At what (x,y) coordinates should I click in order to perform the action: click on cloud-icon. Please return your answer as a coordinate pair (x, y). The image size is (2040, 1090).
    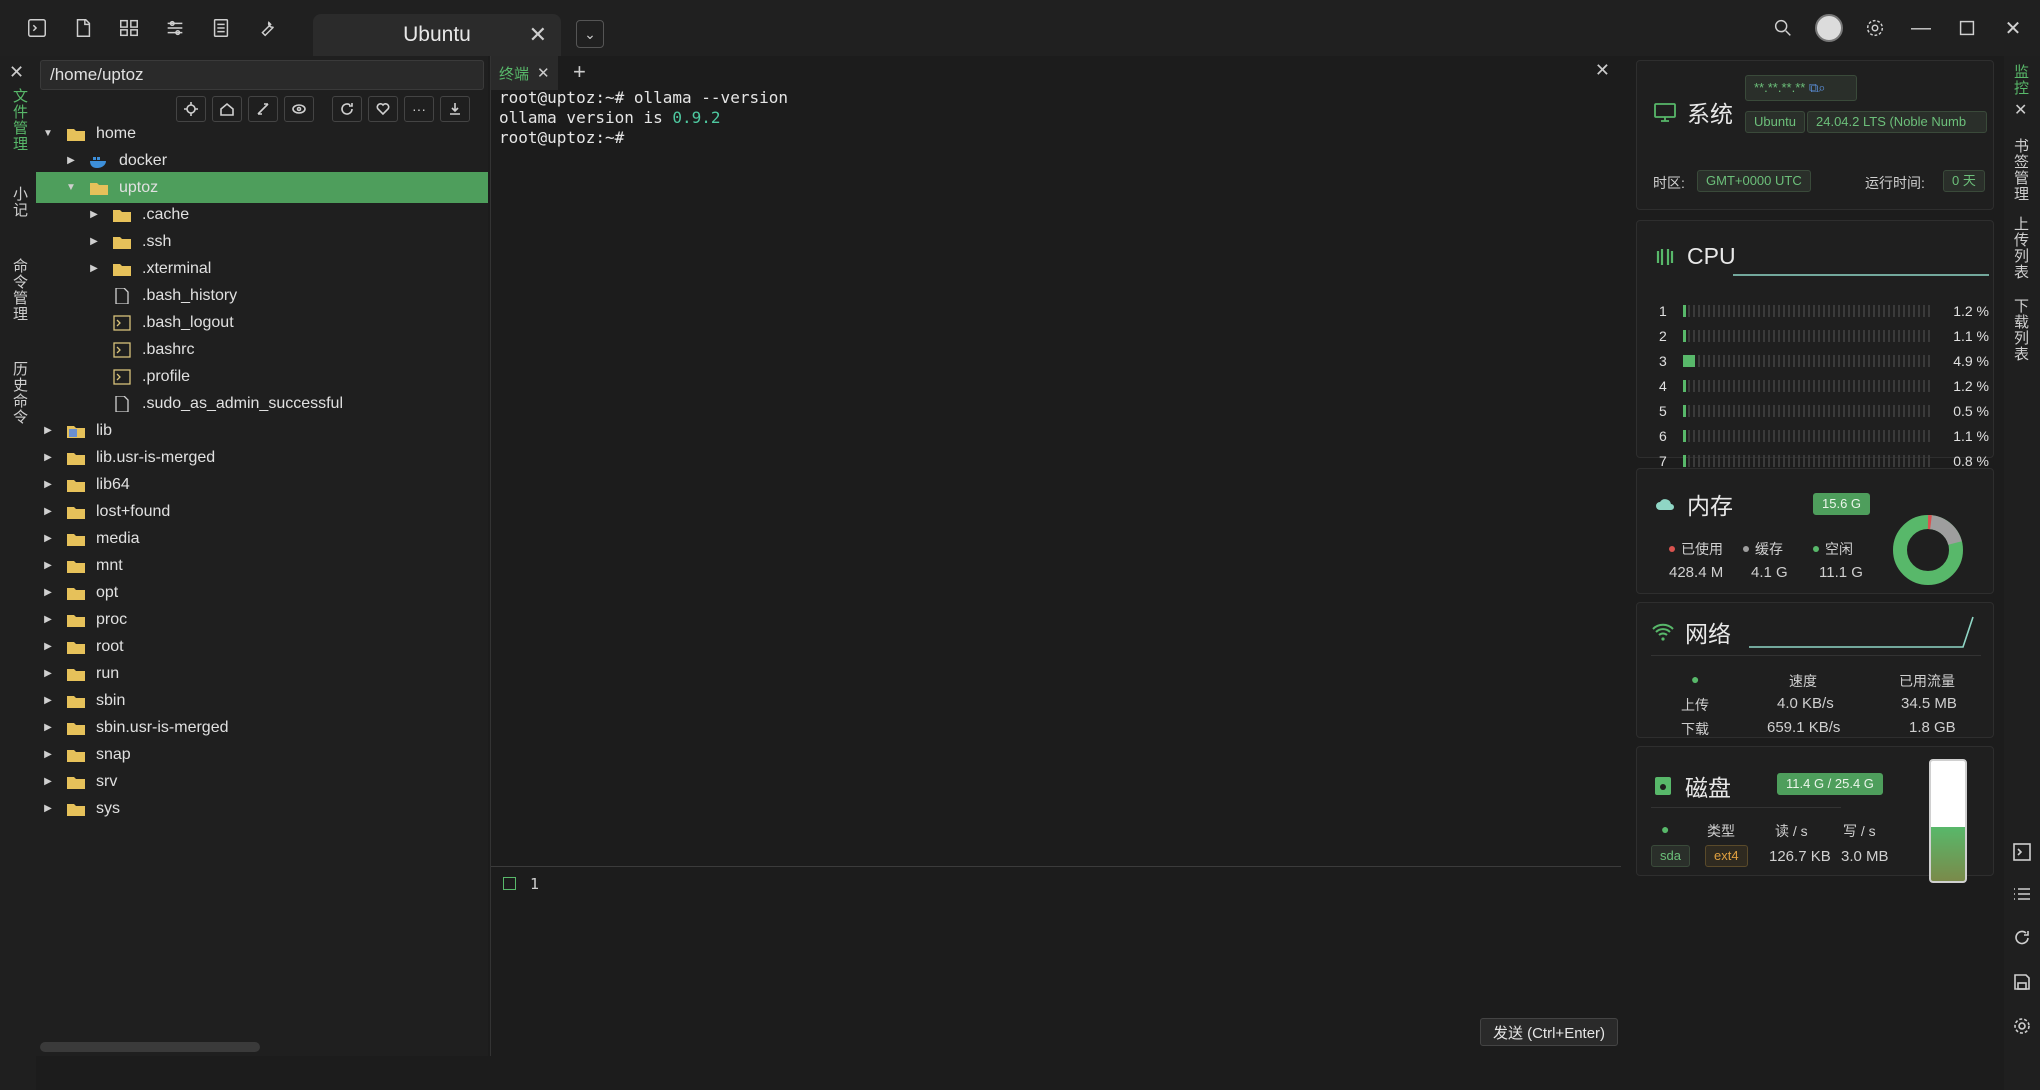
    Looking at the image, I should click on (1665, 504).